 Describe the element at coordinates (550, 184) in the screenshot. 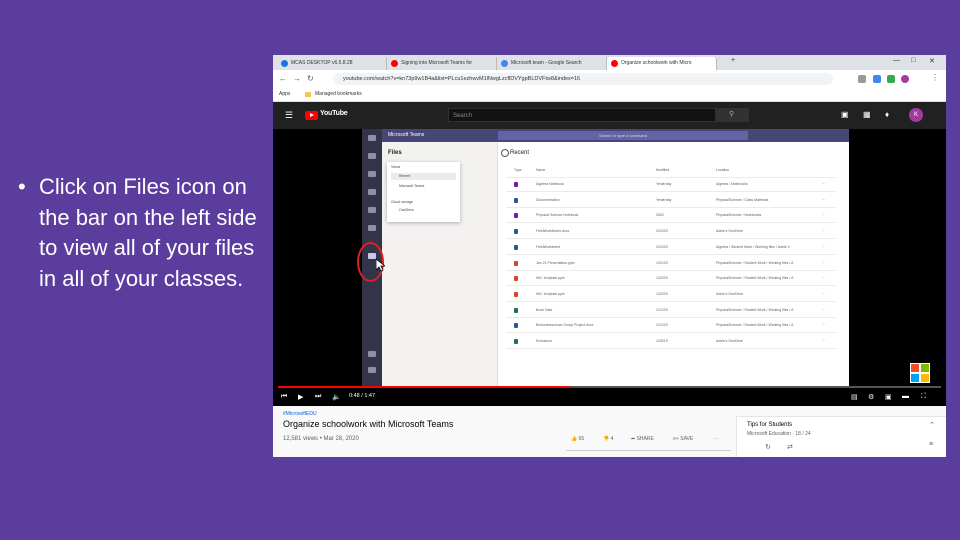

I see `file-name: Algebra Notebook` at that location.